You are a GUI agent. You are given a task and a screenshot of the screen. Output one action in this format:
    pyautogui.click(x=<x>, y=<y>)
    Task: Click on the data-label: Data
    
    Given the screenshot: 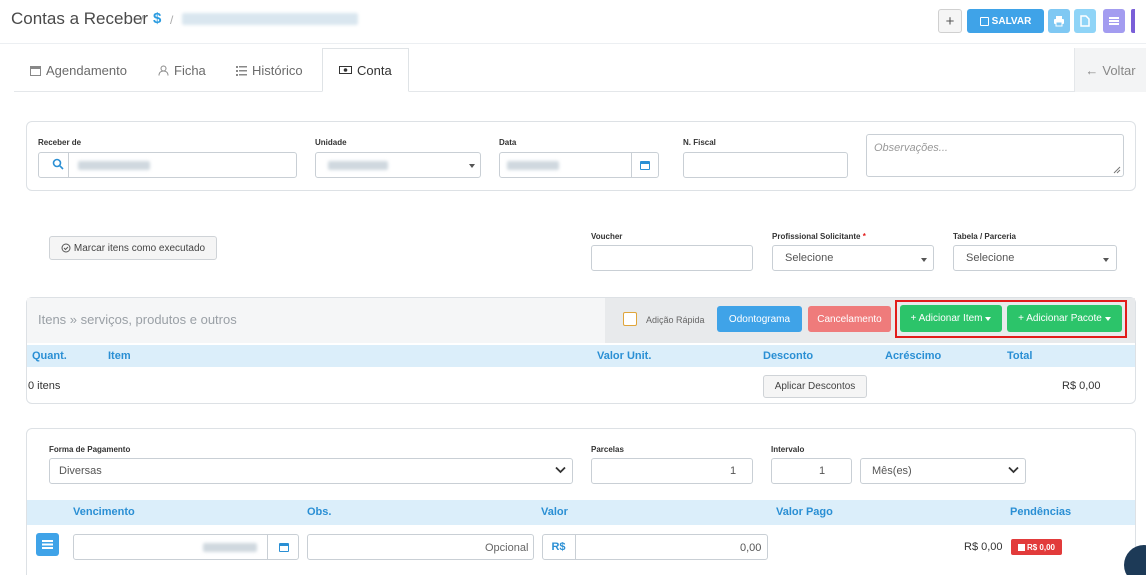 What is the action you would take?
    pyautogui.click(x=508, y=142)
    